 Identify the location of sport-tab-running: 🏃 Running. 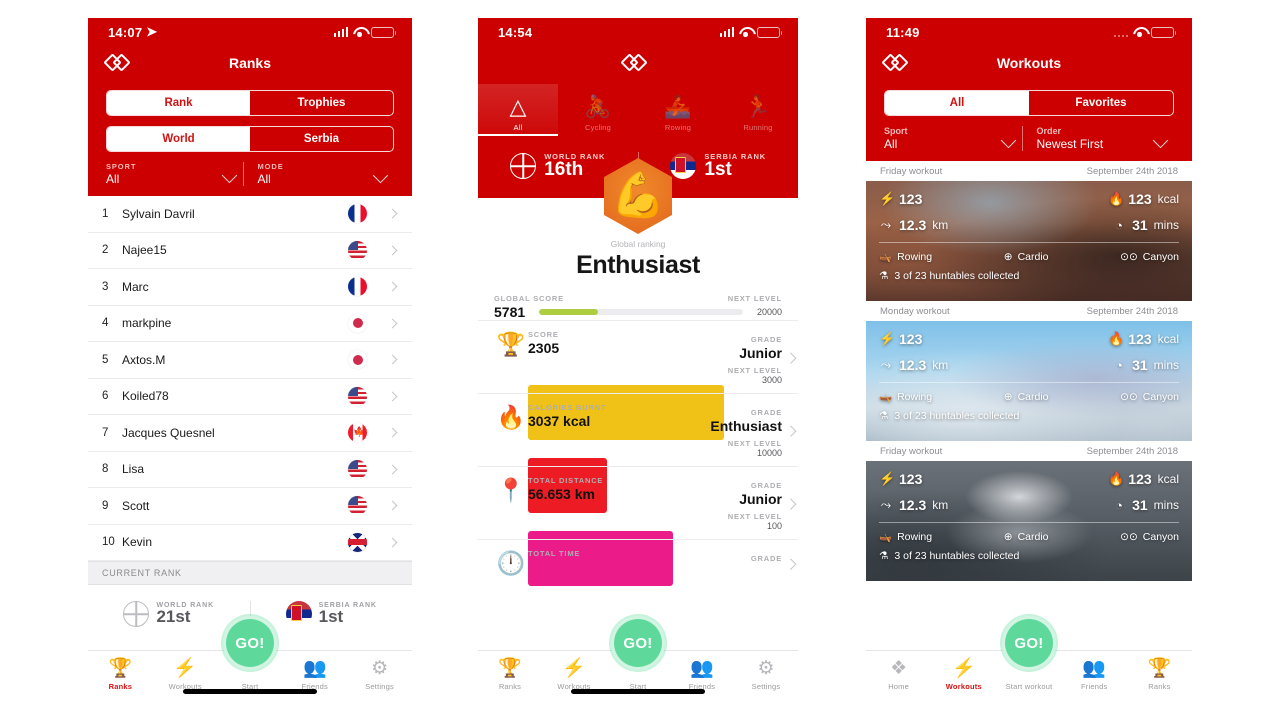
(758, 110).